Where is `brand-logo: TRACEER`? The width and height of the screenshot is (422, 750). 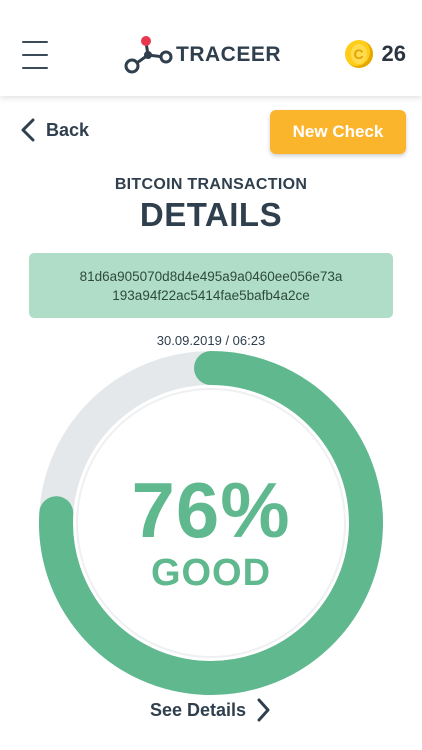
brand-logo: TRACEER is located at coordinates (201, 55).